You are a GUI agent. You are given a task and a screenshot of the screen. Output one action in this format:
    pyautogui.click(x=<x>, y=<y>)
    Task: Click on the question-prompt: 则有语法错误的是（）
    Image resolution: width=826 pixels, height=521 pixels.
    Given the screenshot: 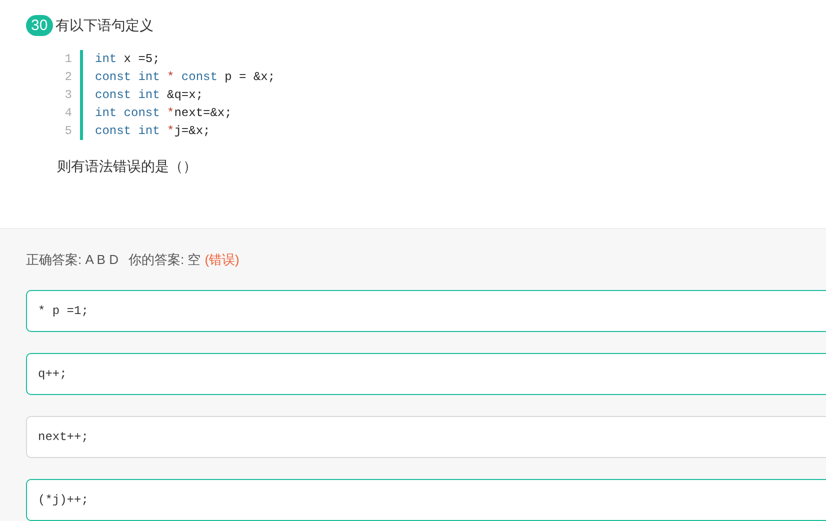 What is the action you would take?
    pyautogui.click(x=127, y=166)
    